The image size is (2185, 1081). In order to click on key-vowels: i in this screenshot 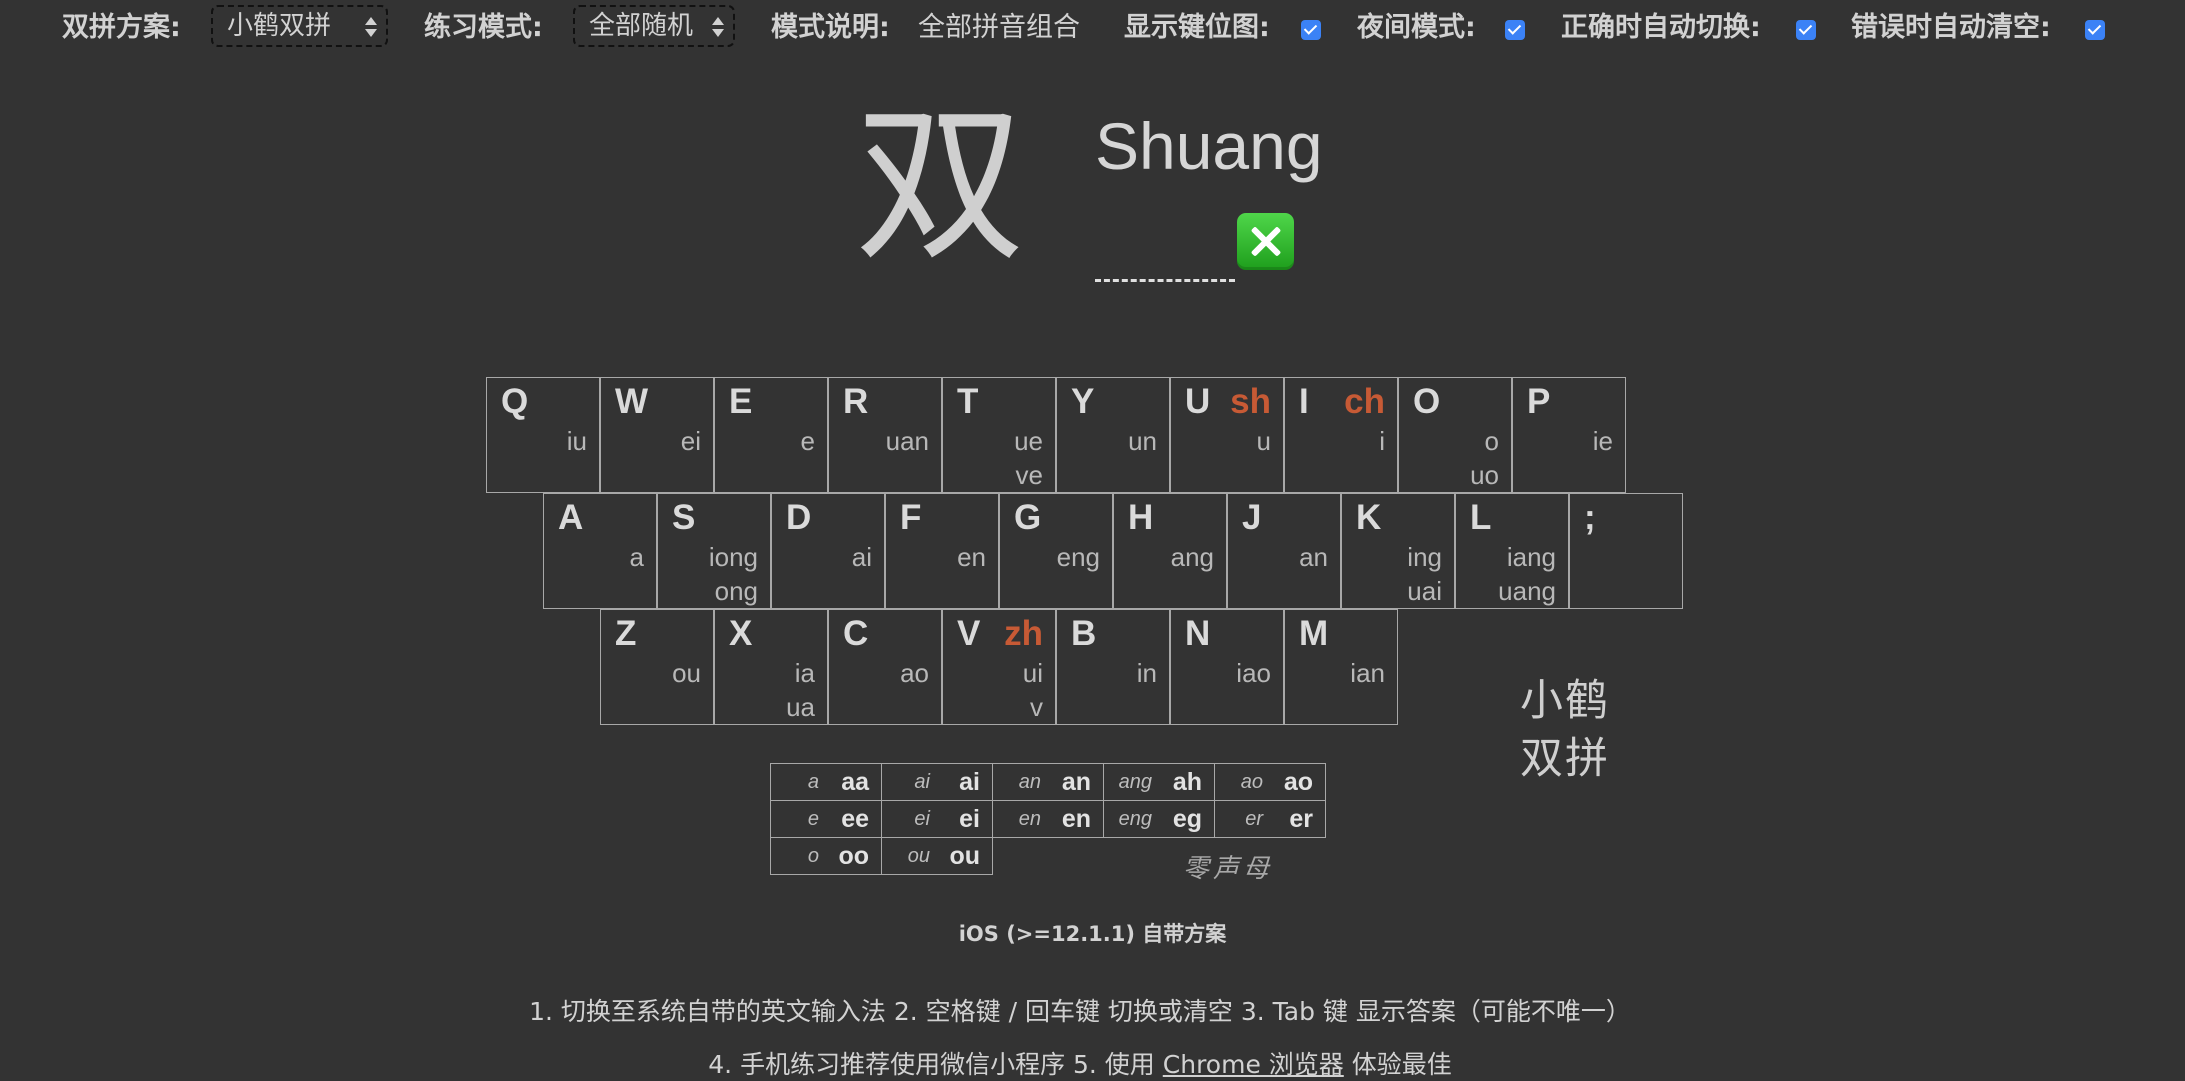, I will do `click(1382, 441)`.